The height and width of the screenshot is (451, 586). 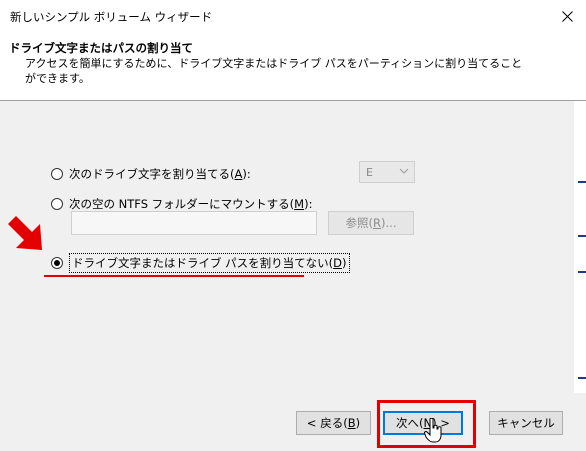 I want to click on window-title: 新しいシンプル ボリューム ウィザード, so click(x=111, y=17).